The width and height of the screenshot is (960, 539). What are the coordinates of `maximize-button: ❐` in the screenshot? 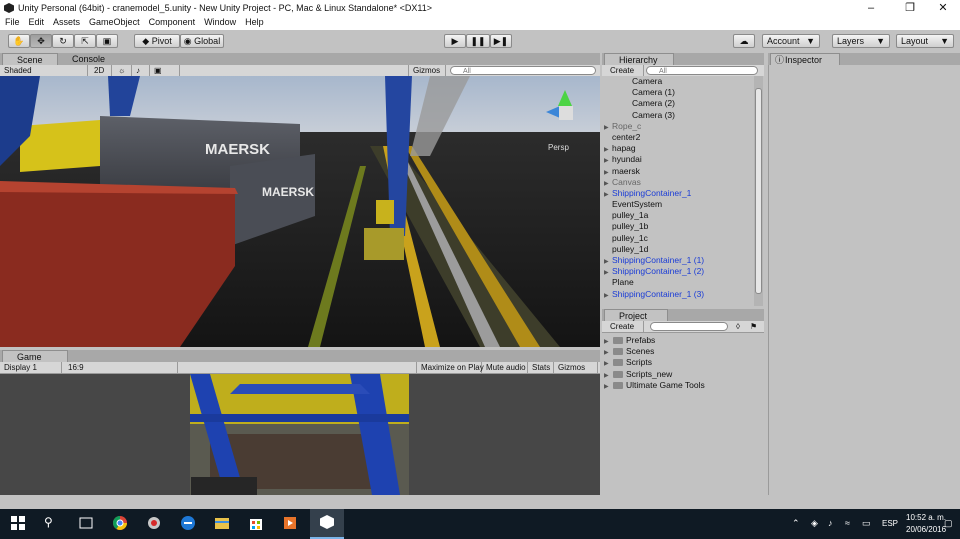 It's located at (910, 8).